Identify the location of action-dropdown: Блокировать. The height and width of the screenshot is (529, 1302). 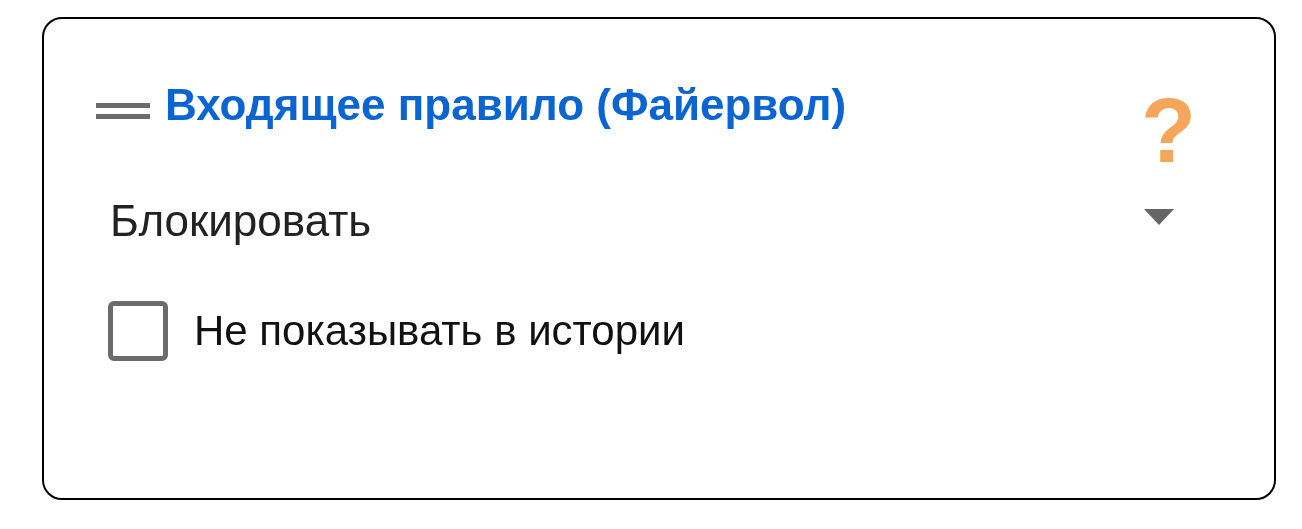
(642, 221).